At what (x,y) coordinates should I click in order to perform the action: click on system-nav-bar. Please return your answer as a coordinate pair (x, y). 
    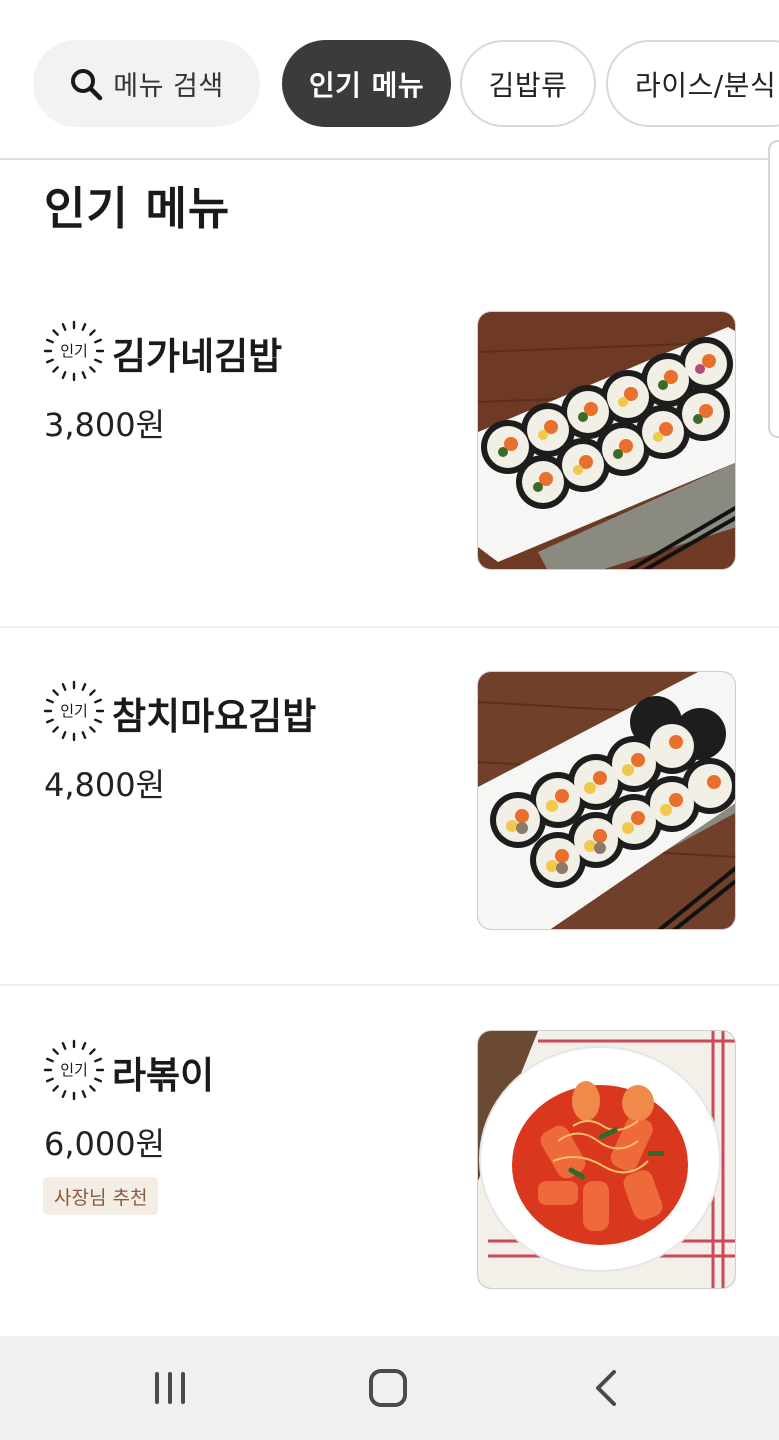
    Looking at the image, I should click on (389, 1388).